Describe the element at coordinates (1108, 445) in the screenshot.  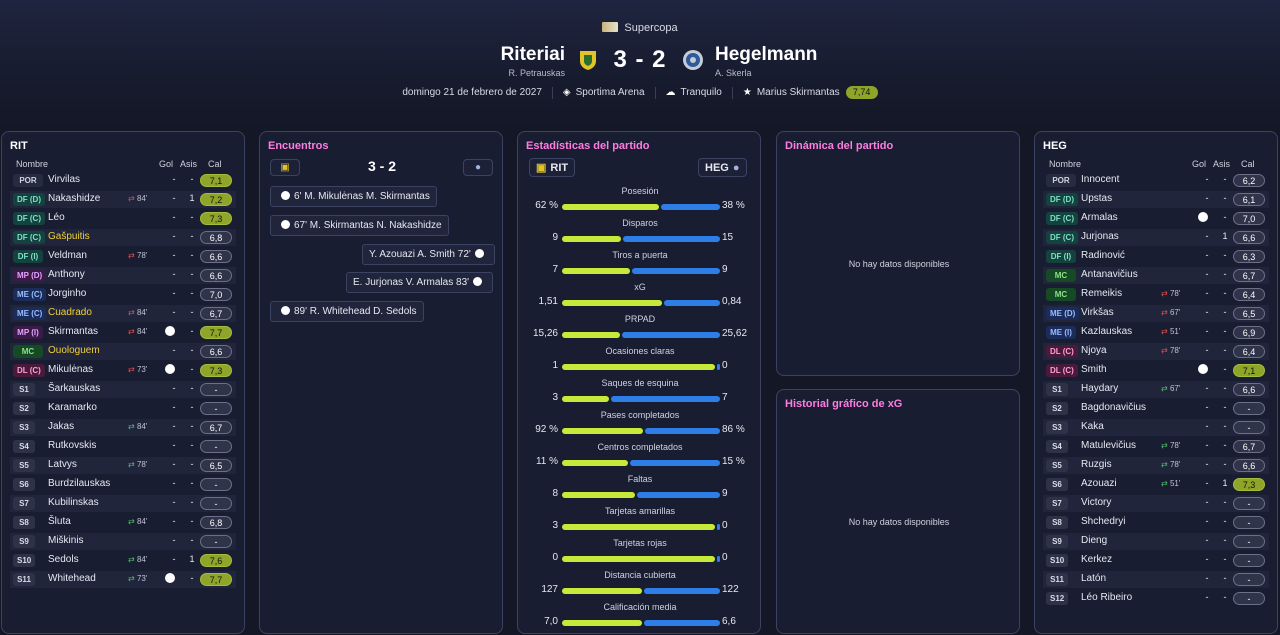
I see `player-name: Matulevičius` at that location.